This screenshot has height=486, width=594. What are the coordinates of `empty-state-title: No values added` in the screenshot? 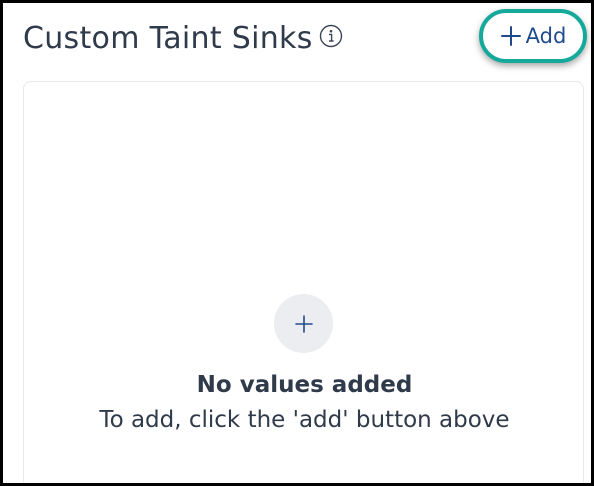 It's located at (304, 385).